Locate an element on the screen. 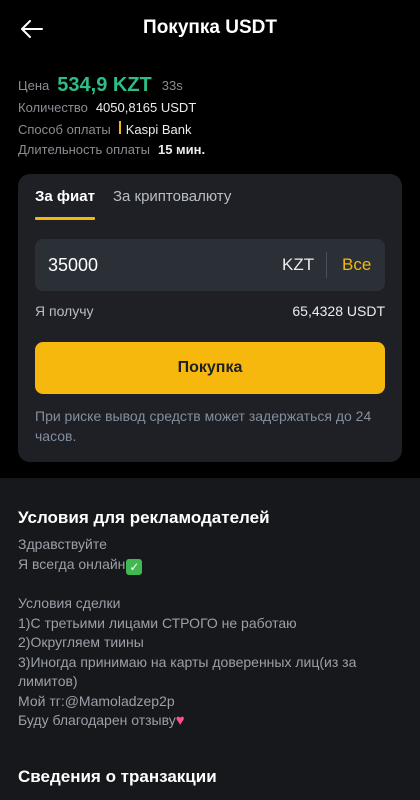 The height and width of the screenshot is (800, 420). tab-fiat: За фиат is located at coordinates (65, 204).